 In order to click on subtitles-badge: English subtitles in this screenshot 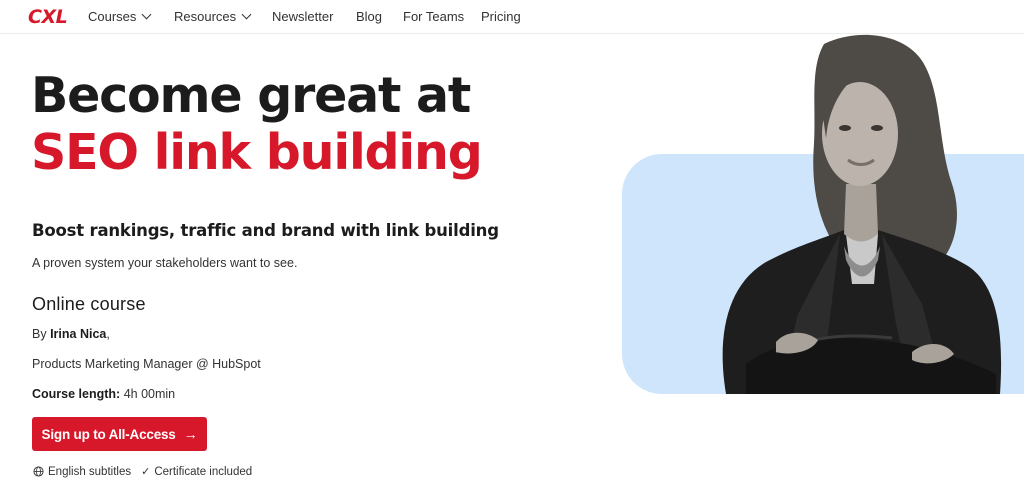, I will do `click(82, 472)`.